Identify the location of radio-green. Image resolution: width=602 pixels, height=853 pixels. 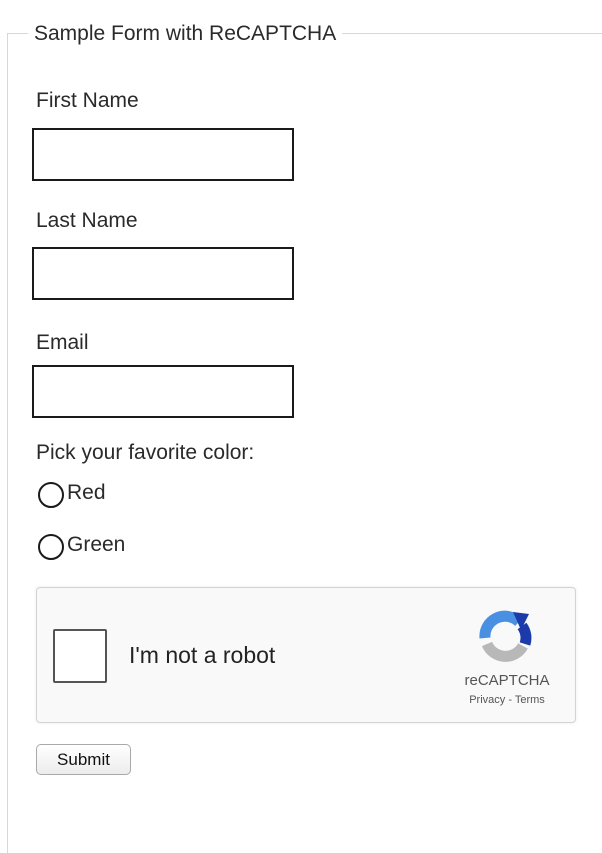
(51, 547).